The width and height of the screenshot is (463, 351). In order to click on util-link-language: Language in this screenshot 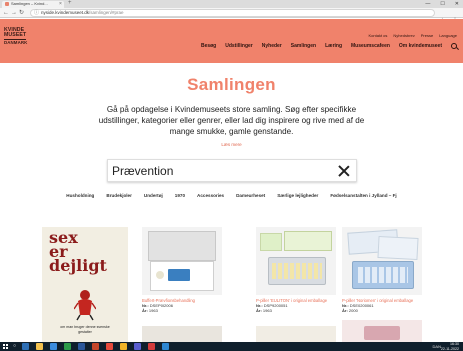, I will do `click(448, 35)`.